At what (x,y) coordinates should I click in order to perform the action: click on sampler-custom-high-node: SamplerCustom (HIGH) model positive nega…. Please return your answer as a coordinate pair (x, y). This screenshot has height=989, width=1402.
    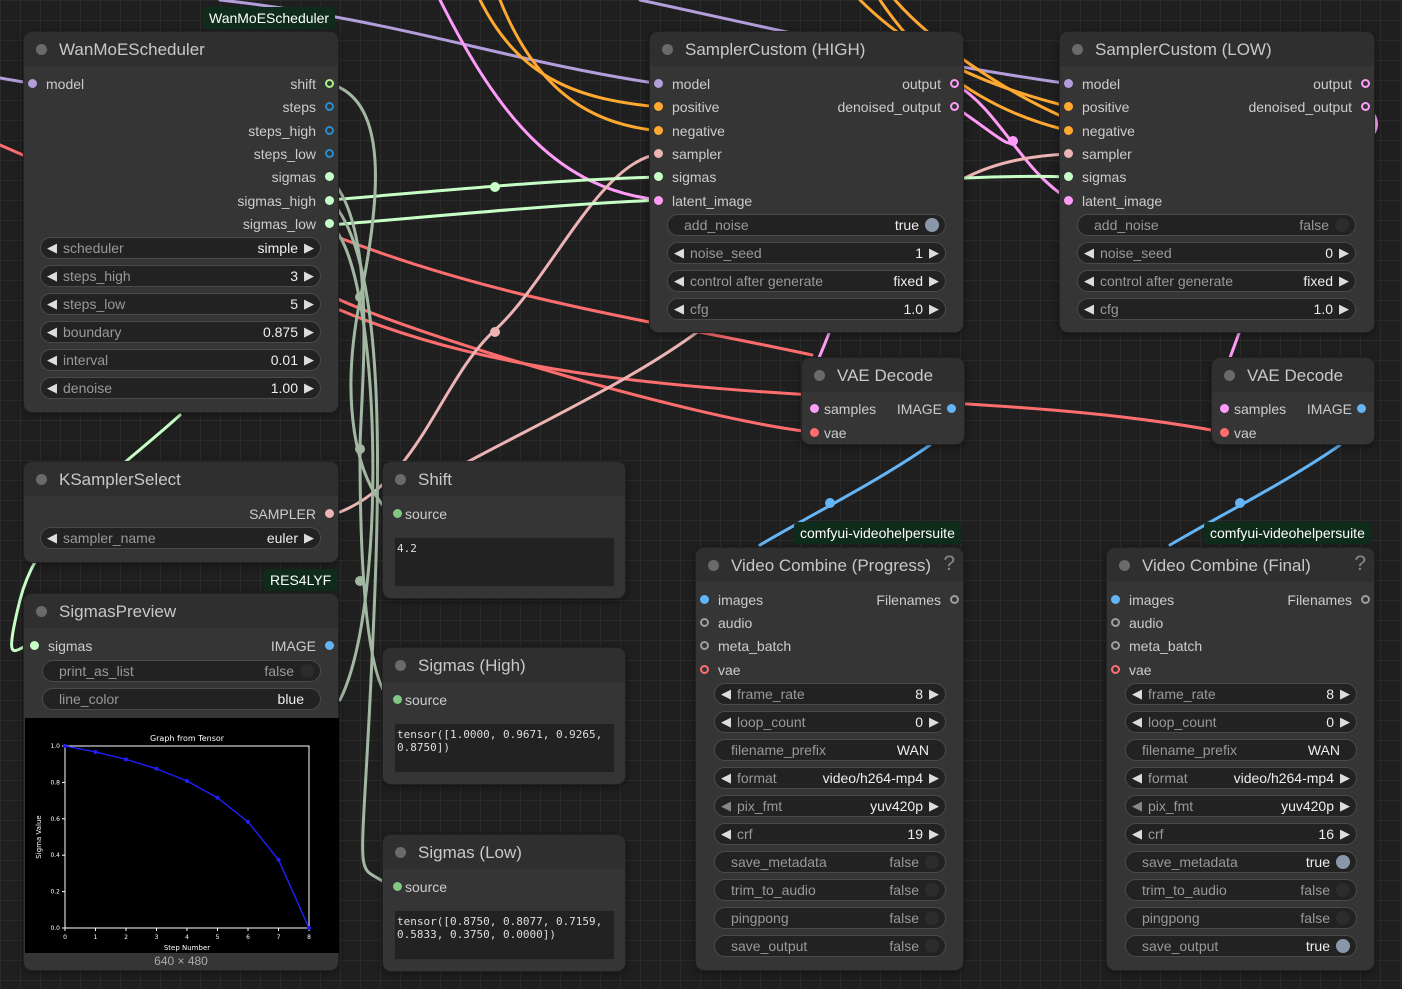
    Looking at the image, I should click on (806, 182).